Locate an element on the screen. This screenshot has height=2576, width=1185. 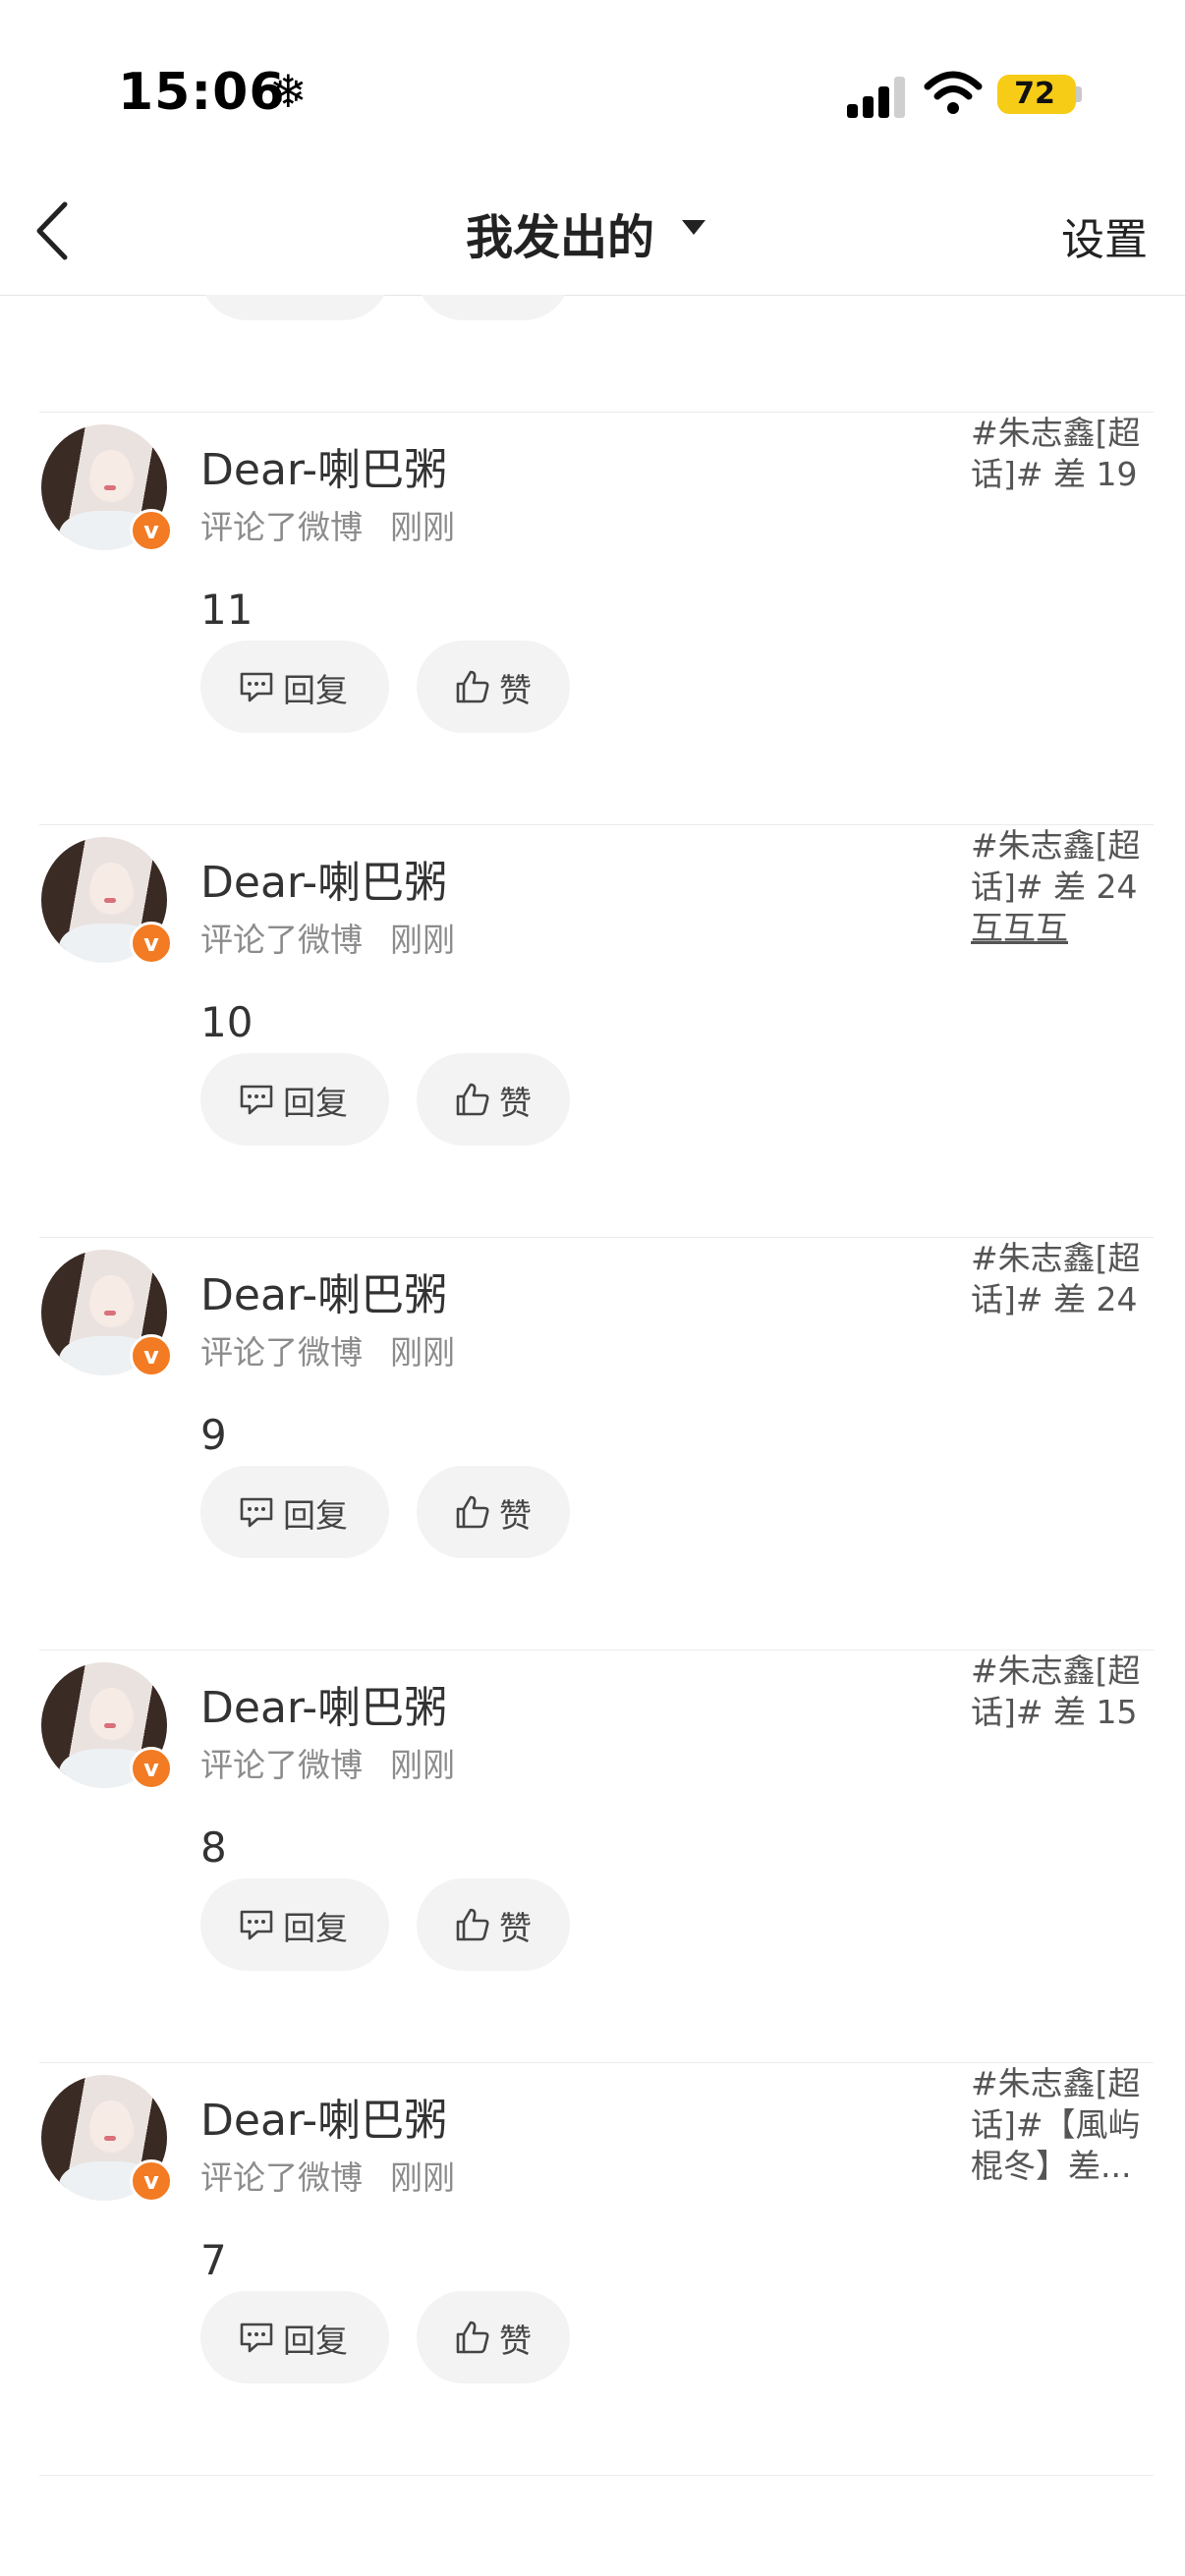
snowflake-icon: ❄ is located at coordinates (288, 91).